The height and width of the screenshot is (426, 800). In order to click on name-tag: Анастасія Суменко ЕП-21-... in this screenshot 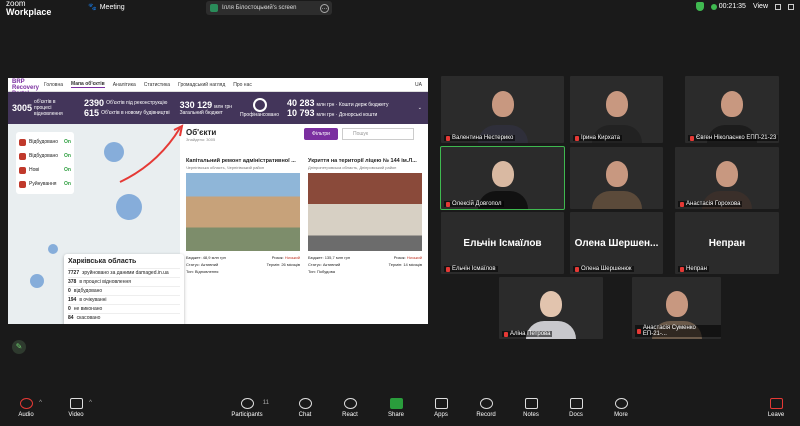, I will do `click(678, 331)`.